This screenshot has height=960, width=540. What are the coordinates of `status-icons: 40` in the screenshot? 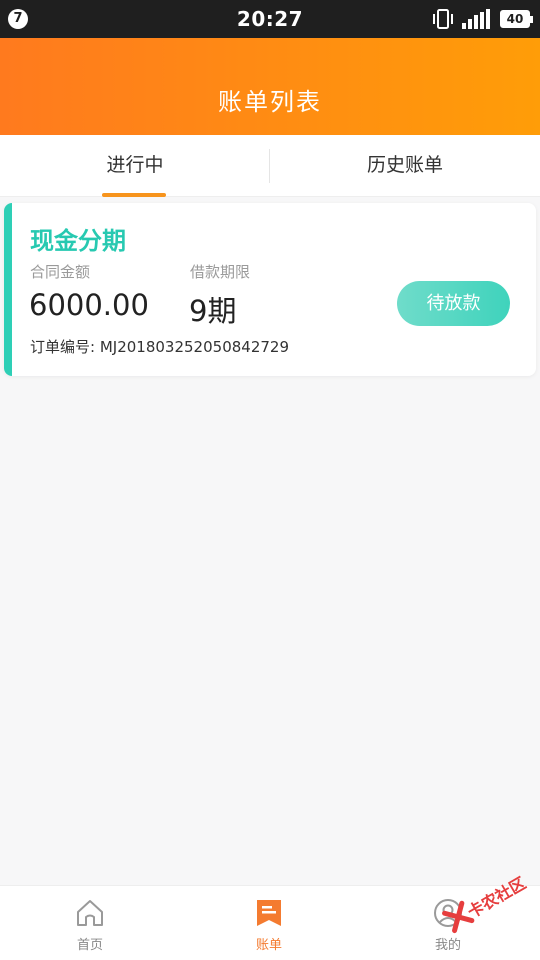 It's located at (482, 19).